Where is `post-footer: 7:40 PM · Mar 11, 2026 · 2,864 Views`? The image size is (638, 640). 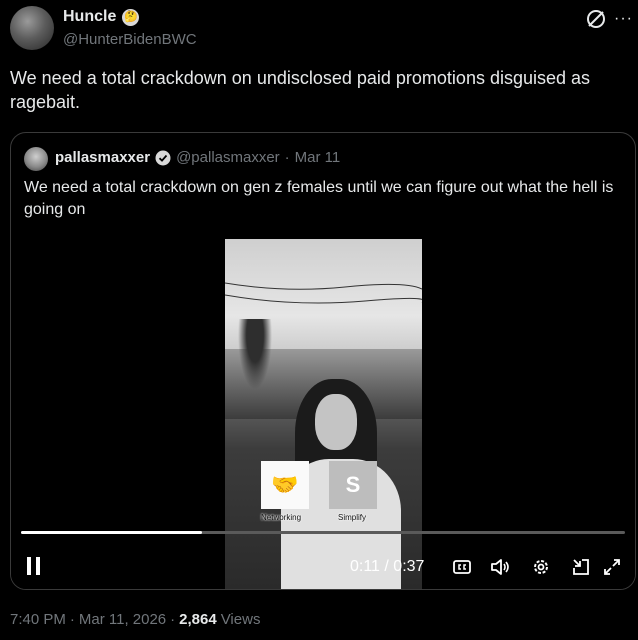
post-footer: 7:40 PM · Mar 11, 2026 · 2,864 Views is located at coordinates (135, 619).